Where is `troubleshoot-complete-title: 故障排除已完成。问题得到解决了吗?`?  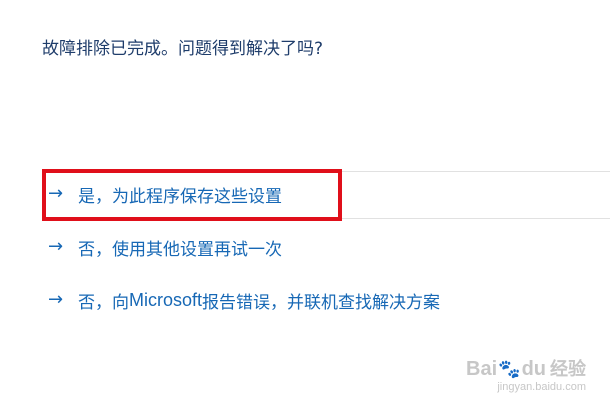 troubleshoot-complete-title: 故障排除已完成。问题得到解决了吗? is located at coordinates (183, 49).